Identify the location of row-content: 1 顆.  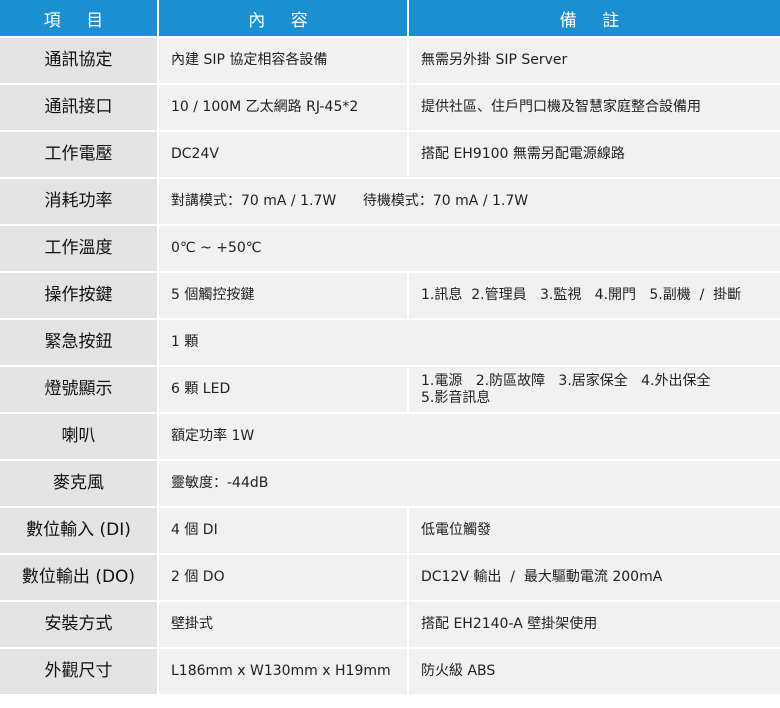
(469, 343).